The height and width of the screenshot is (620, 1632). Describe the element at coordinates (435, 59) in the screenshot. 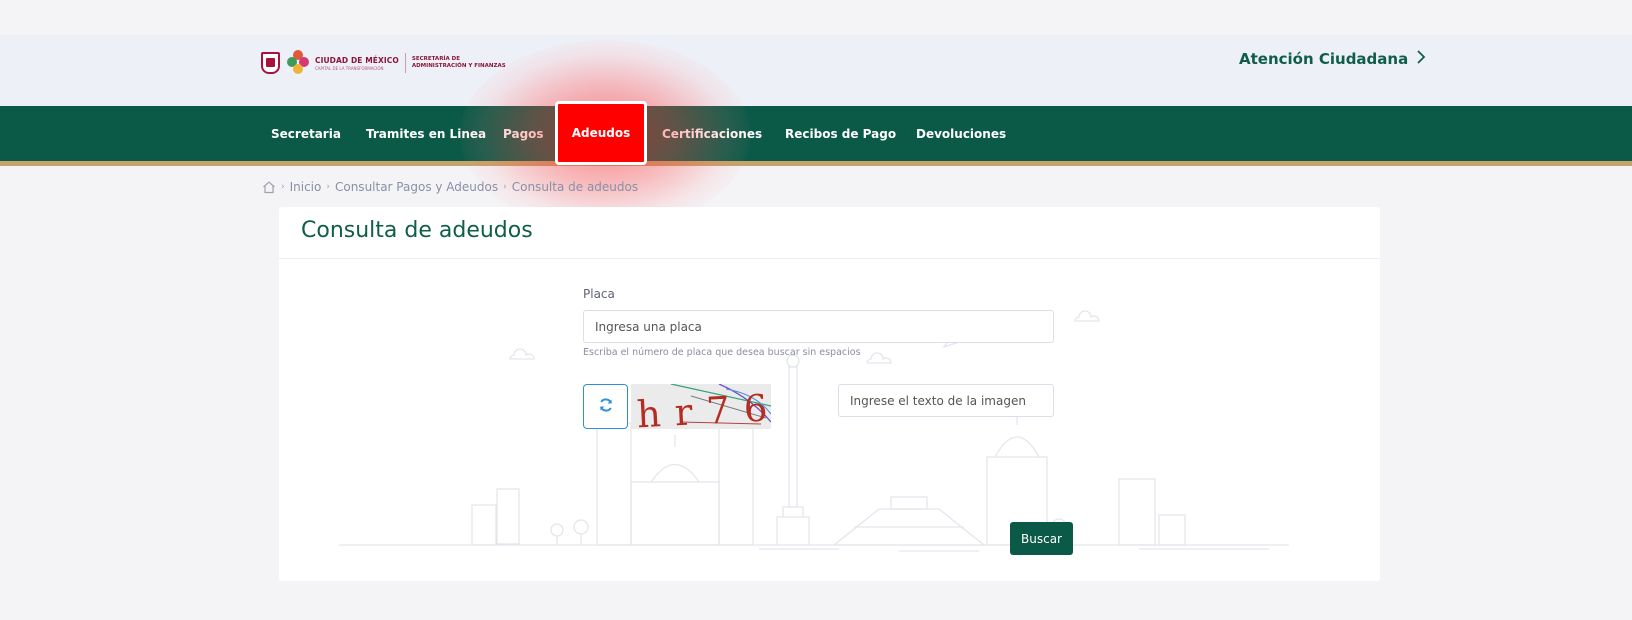

I see `logo-secretaria-line1: SECRETARÍA DE` at that location.